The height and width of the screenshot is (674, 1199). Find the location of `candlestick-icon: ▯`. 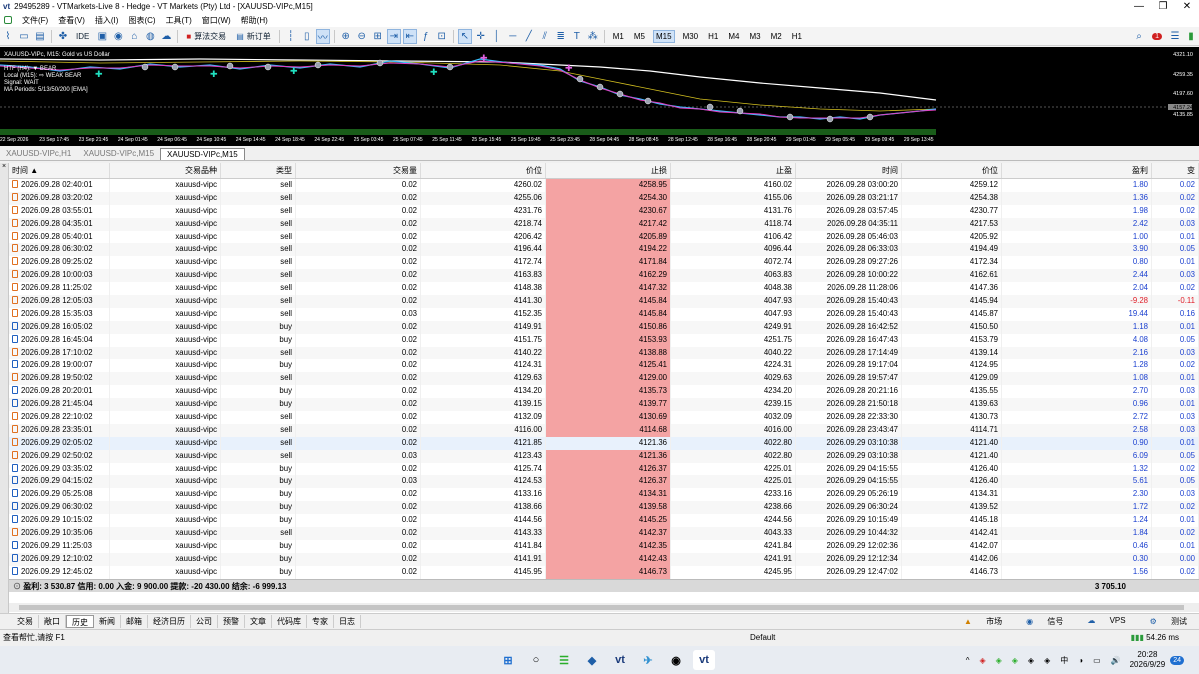

candlestick-icon: ▯ is located at coordinates (307, 36).